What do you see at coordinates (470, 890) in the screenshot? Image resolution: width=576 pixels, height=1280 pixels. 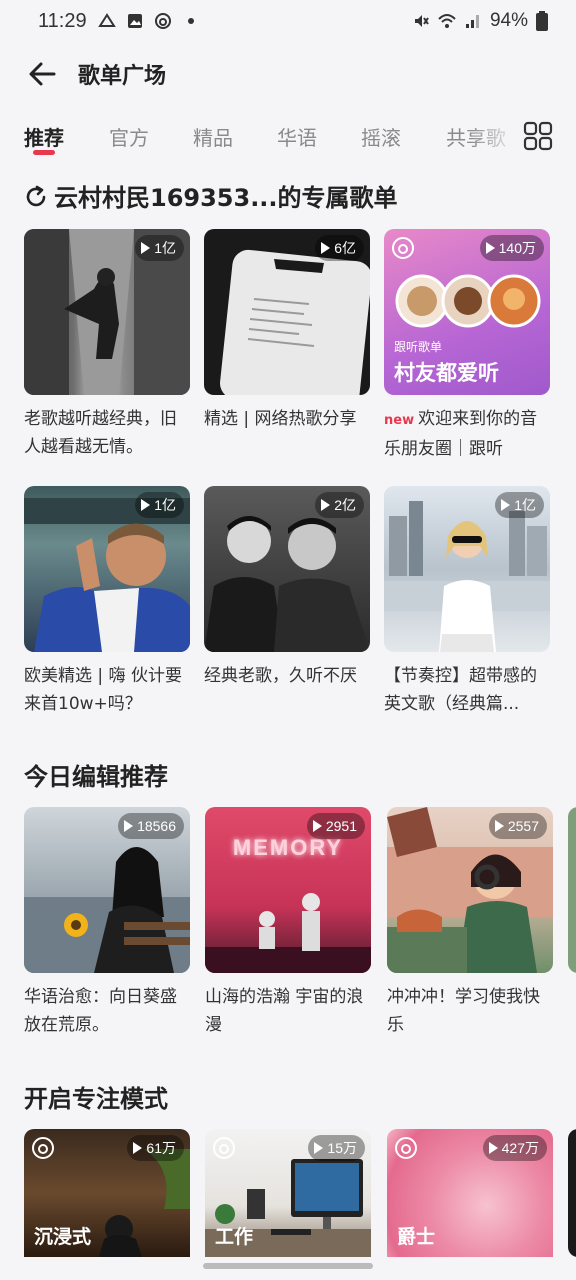 I see `playlist-cover: 2557` at bounding box center [470, 890].